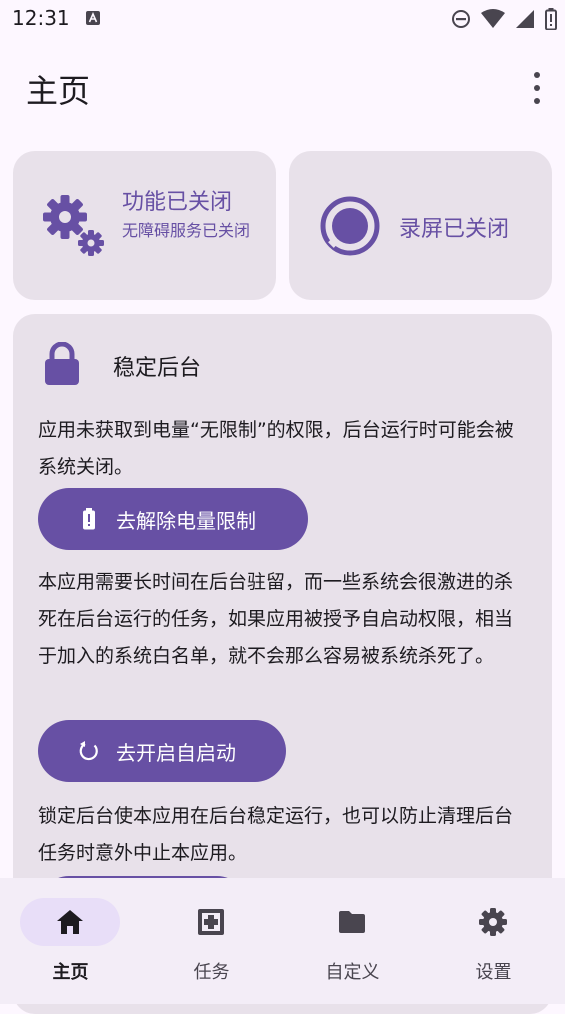 The width and height of the screenshot is (565, 1014). I want to click on settings-icon, so click(493, 922).